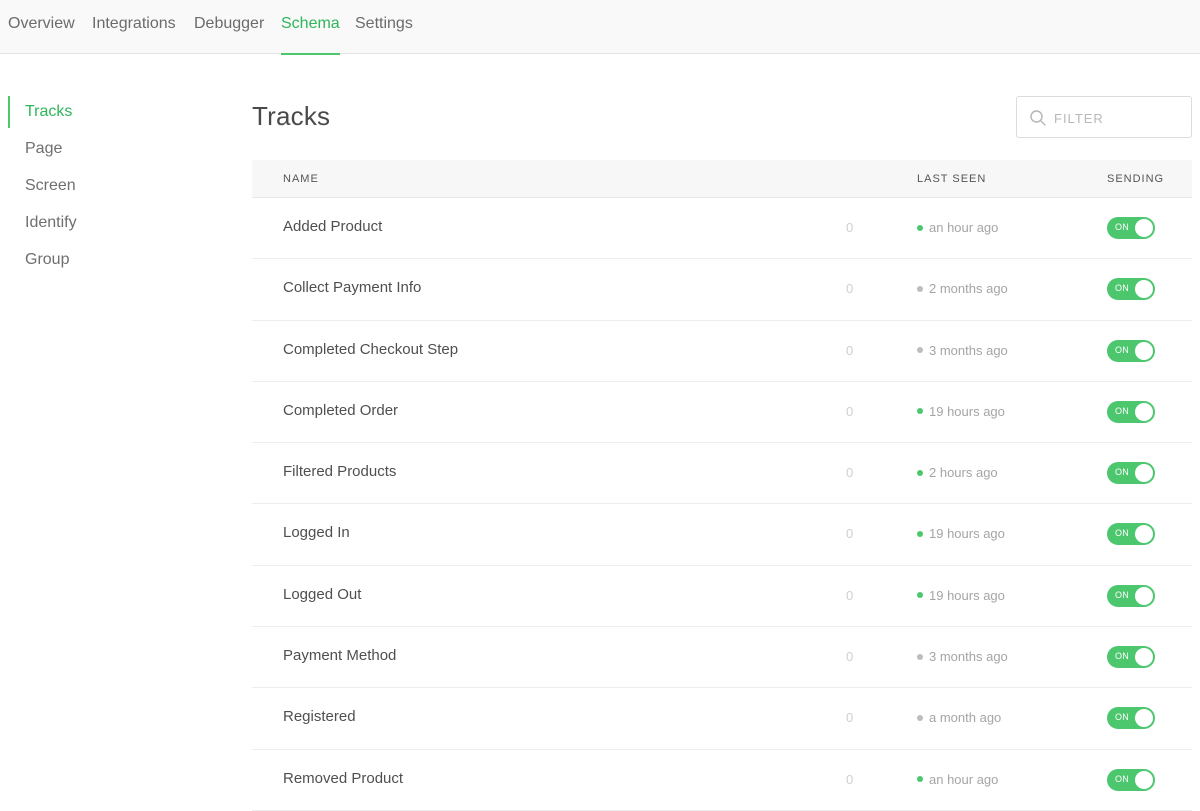  I want to click on last-seen-text: a month ago, so click(965, 718).